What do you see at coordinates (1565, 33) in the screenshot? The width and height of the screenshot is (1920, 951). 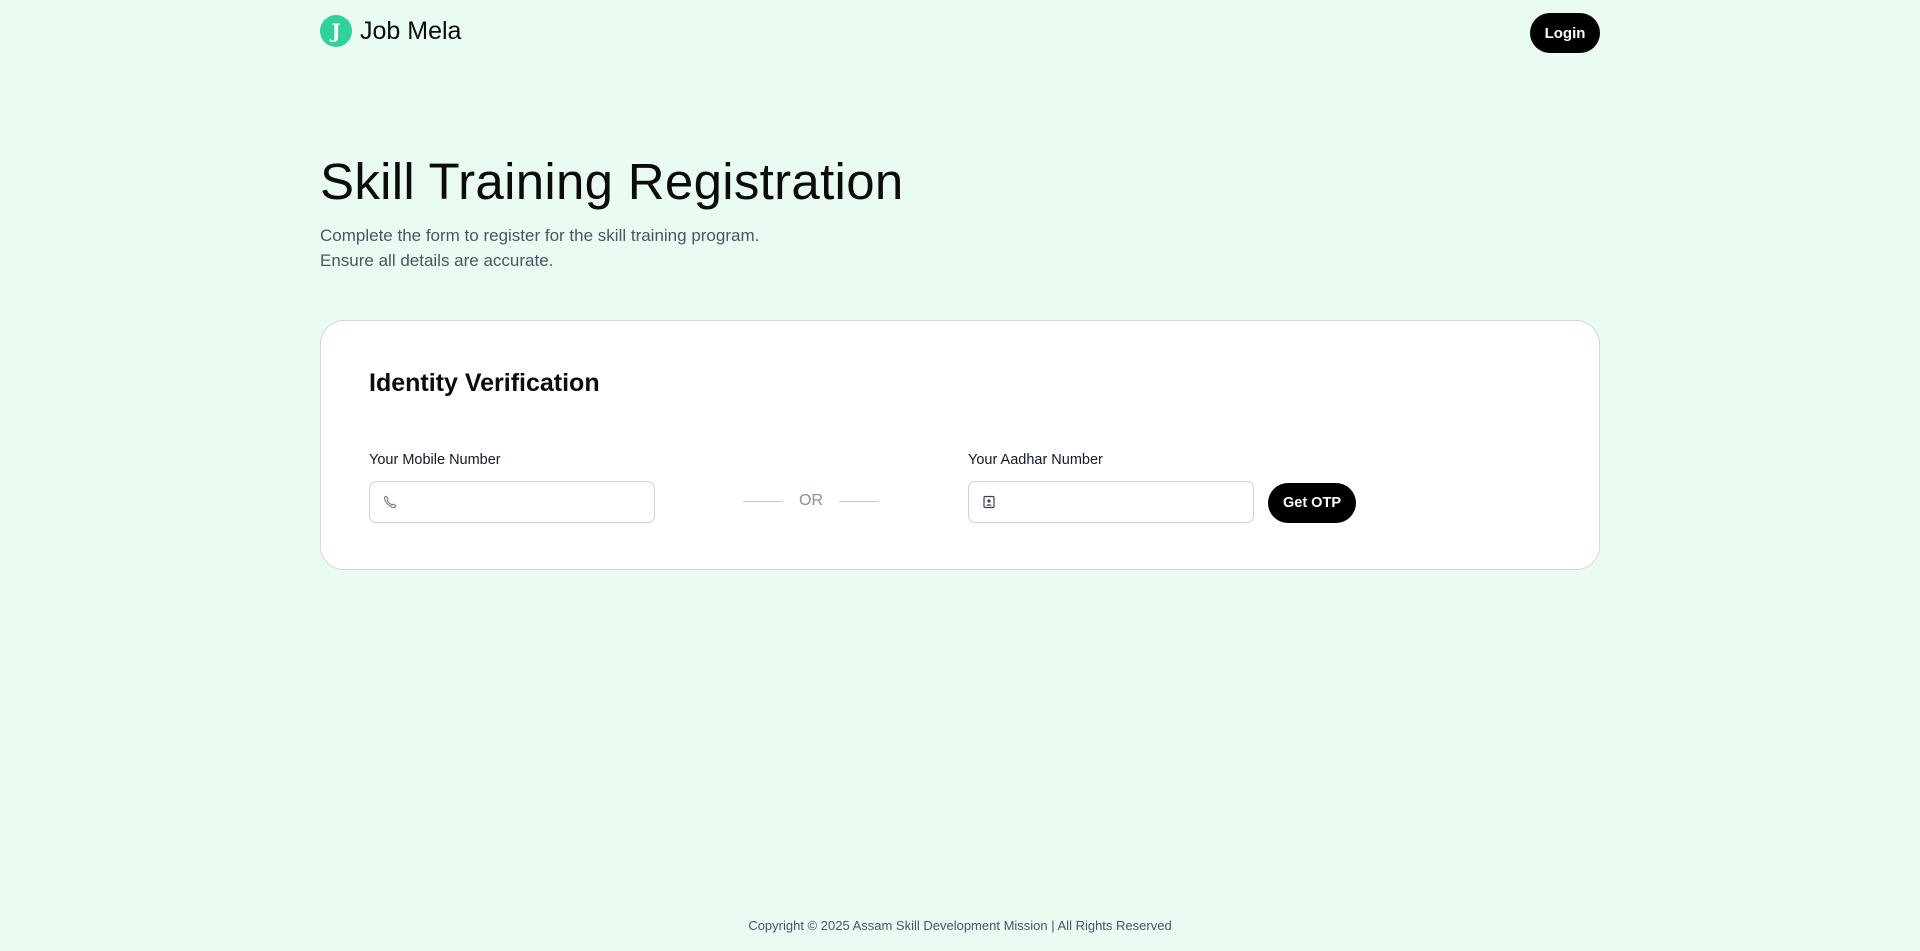 I see `login-button: Login` at bounding box center [1565, 33].